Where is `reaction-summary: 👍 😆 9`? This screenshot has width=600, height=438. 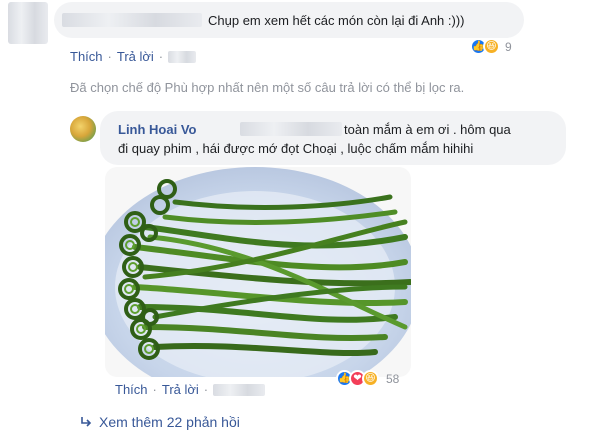 reaction-summary: 👍 😆 9 is located at coordinates (491, 46).